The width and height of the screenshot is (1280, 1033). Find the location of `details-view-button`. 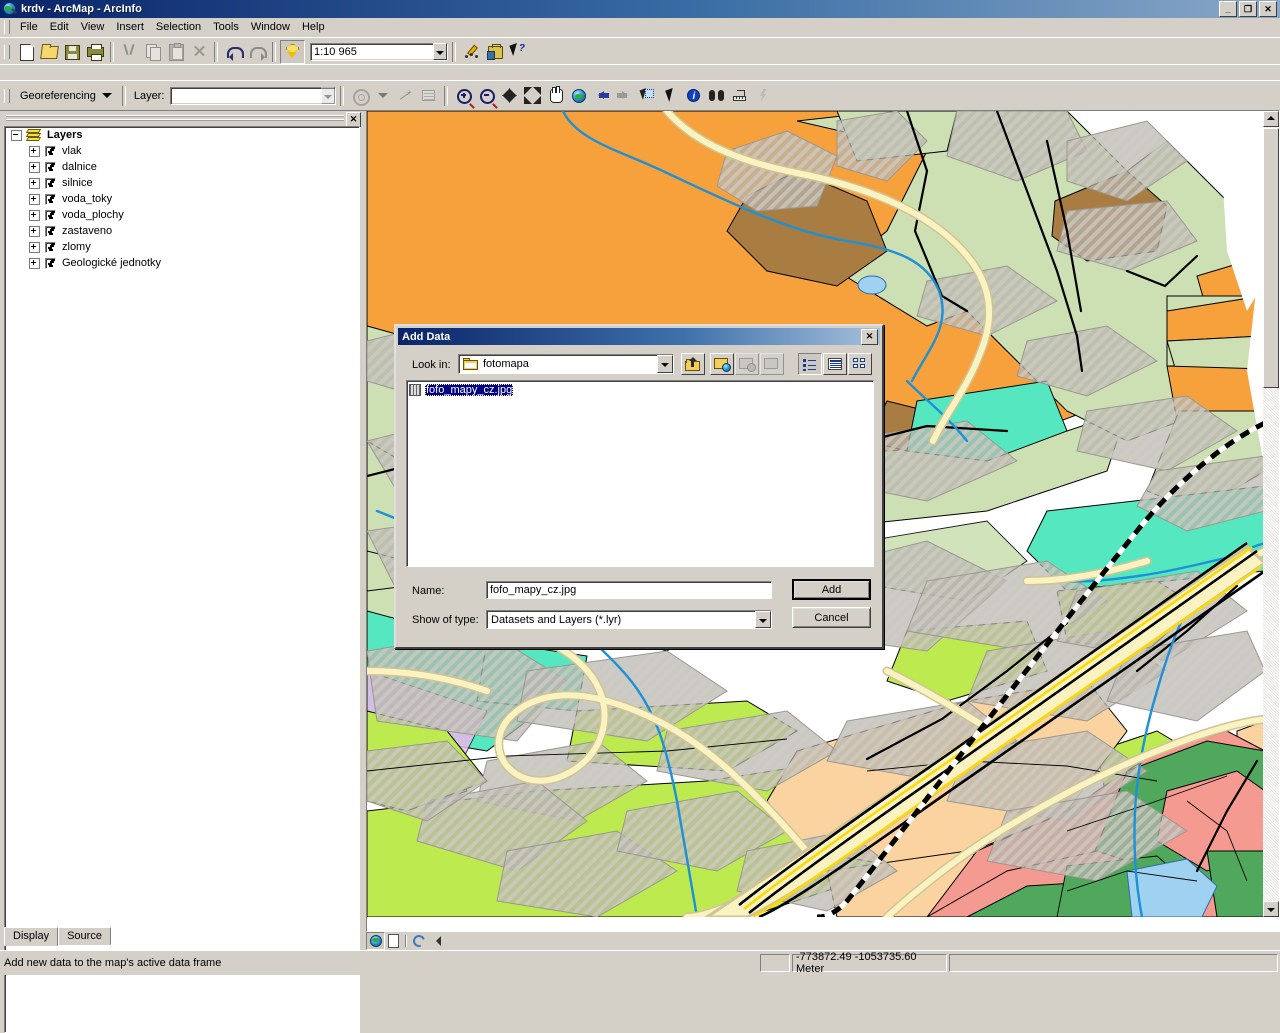

details-view-button is located at coordinates (835, 364).